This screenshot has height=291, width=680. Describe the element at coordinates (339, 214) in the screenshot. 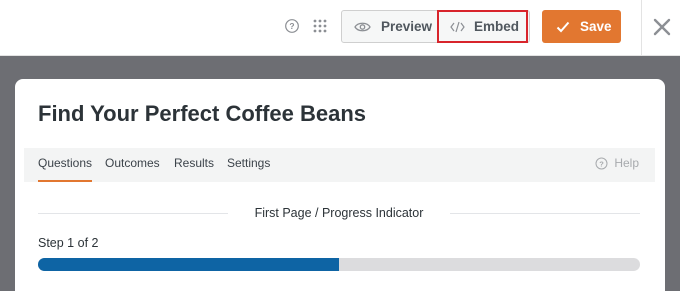

I see `section-heading: First Page / Progress Indicator` at that location.